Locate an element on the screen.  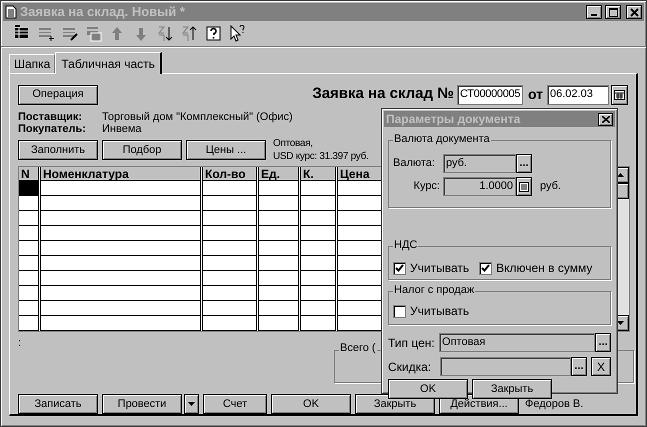
sort-descending-icon is located at coordinates (189, 33).